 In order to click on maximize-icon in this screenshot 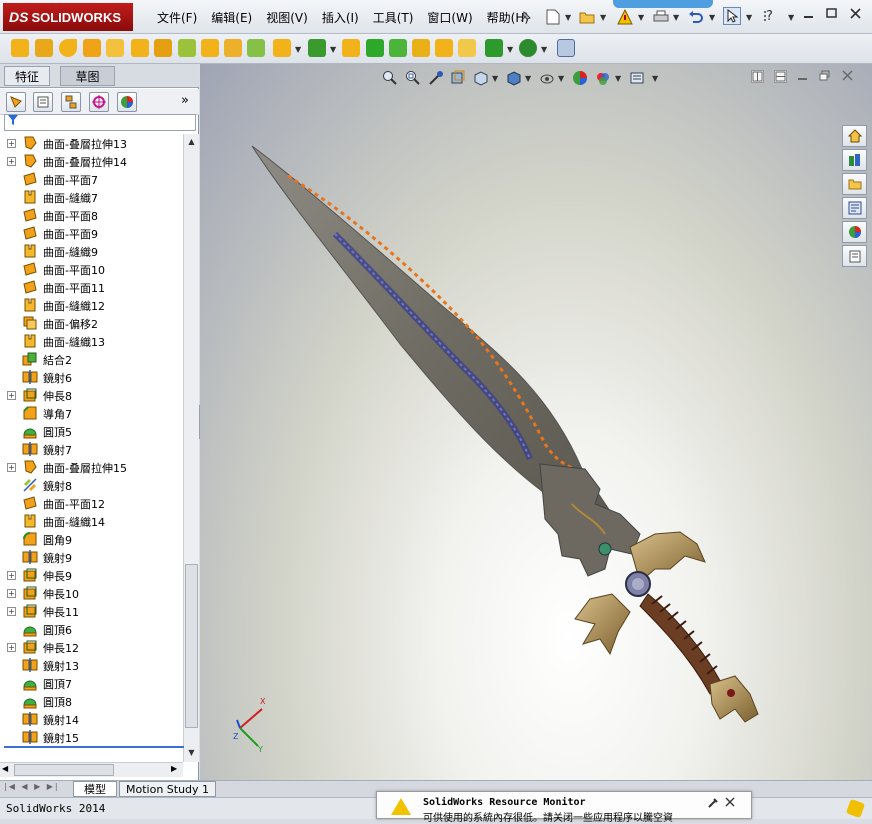, I will do `click(831, 15)`.